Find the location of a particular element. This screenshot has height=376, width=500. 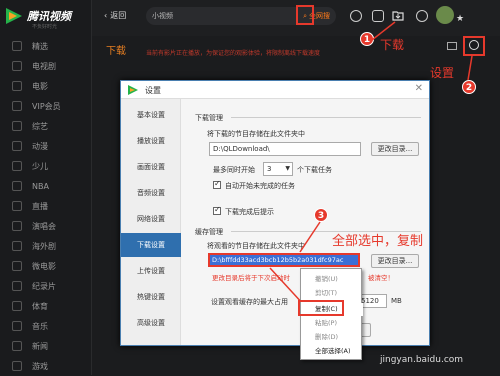

menu-item-delete: 删除(D) is located at coordinates (332, 337).